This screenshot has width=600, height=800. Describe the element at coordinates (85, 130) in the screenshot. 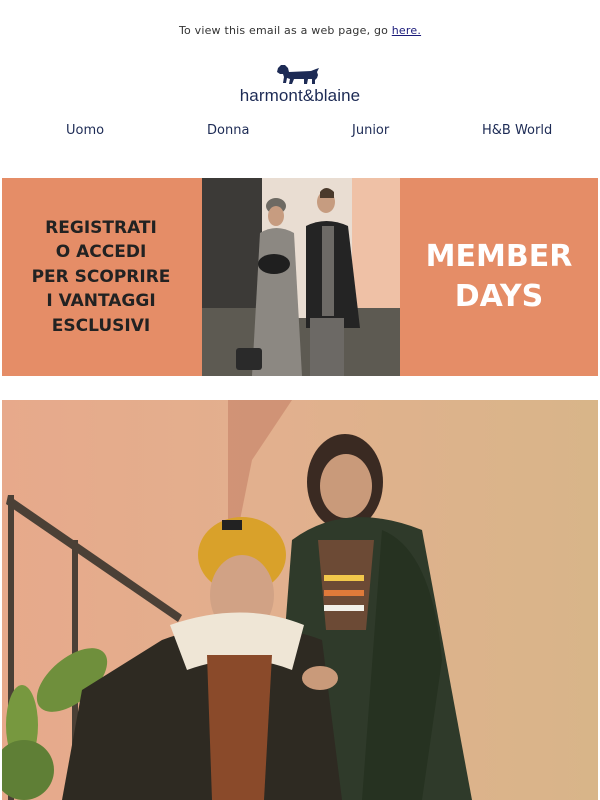

I see `nav-item-uomo: Uomo` at that location.